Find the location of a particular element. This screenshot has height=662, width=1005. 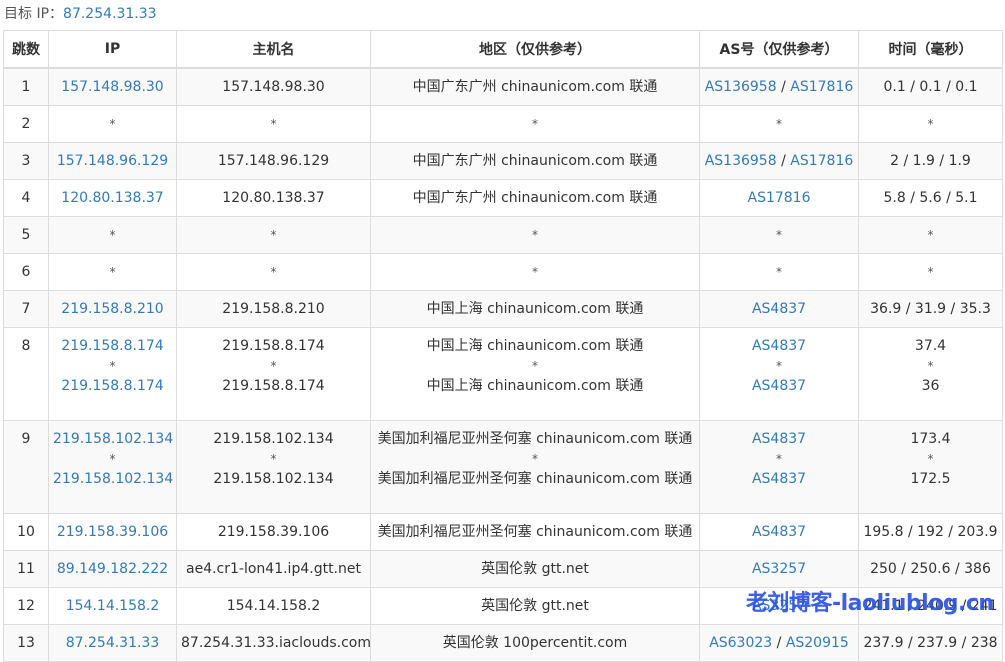

hop-number: 12 is located at coordinates (26, 606).